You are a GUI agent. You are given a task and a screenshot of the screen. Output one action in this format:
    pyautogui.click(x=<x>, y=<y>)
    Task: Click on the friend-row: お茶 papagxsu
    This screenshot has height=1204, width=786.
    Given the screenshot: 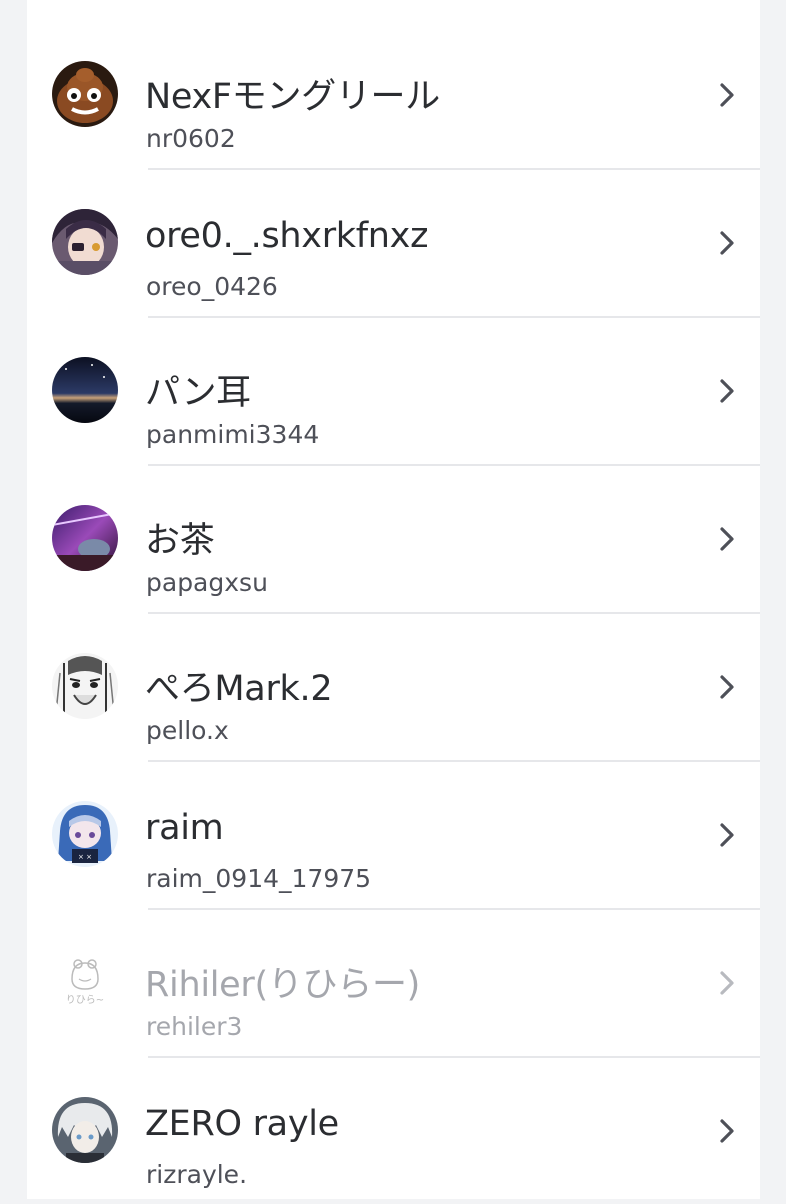 What is the action you would take?
    pyautogui.click(x=393, y=538)
    